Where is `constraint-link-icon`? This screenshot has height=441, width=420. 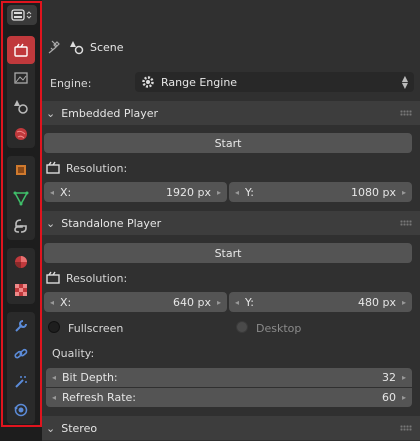
constraint-link-icon is located at coordinates (21, 353).